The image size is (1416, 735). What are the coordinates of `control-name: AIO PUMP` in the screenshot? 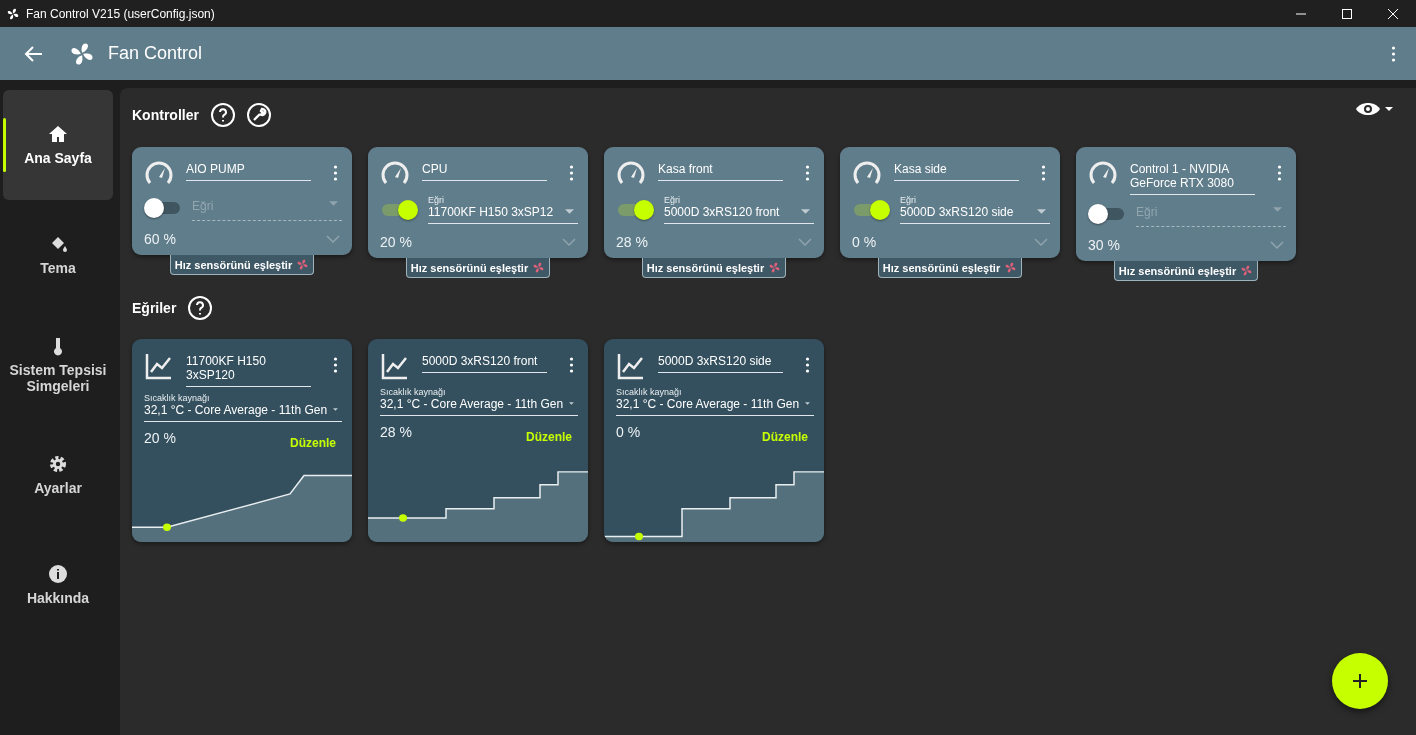 It's located at (248, 168).